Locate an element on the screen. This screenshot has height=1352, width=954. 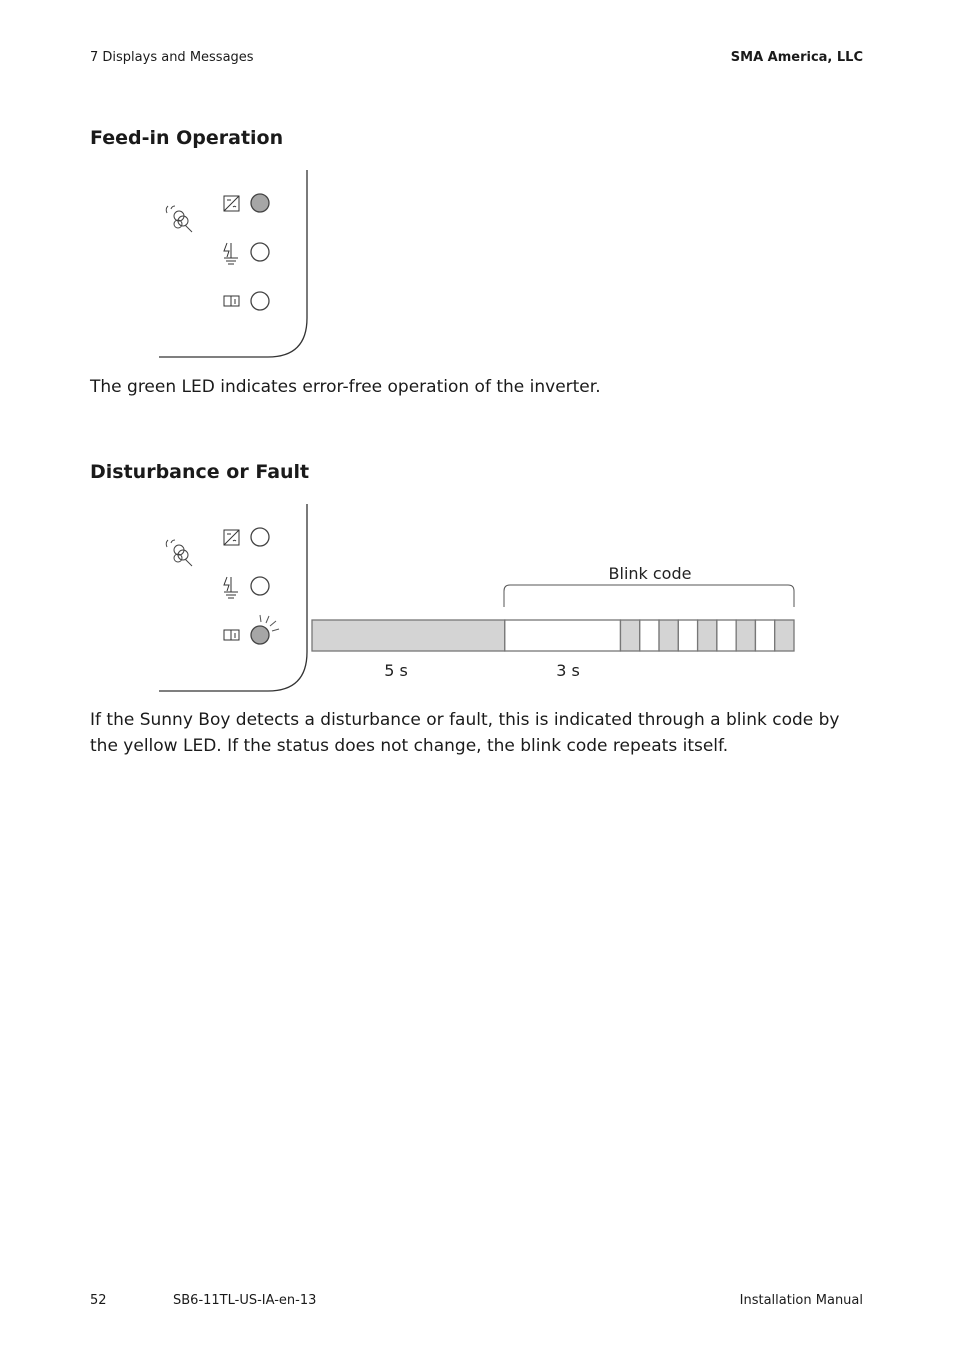
section-title-feed-in: Feed-in Operation is located at coordinates (187, 138).